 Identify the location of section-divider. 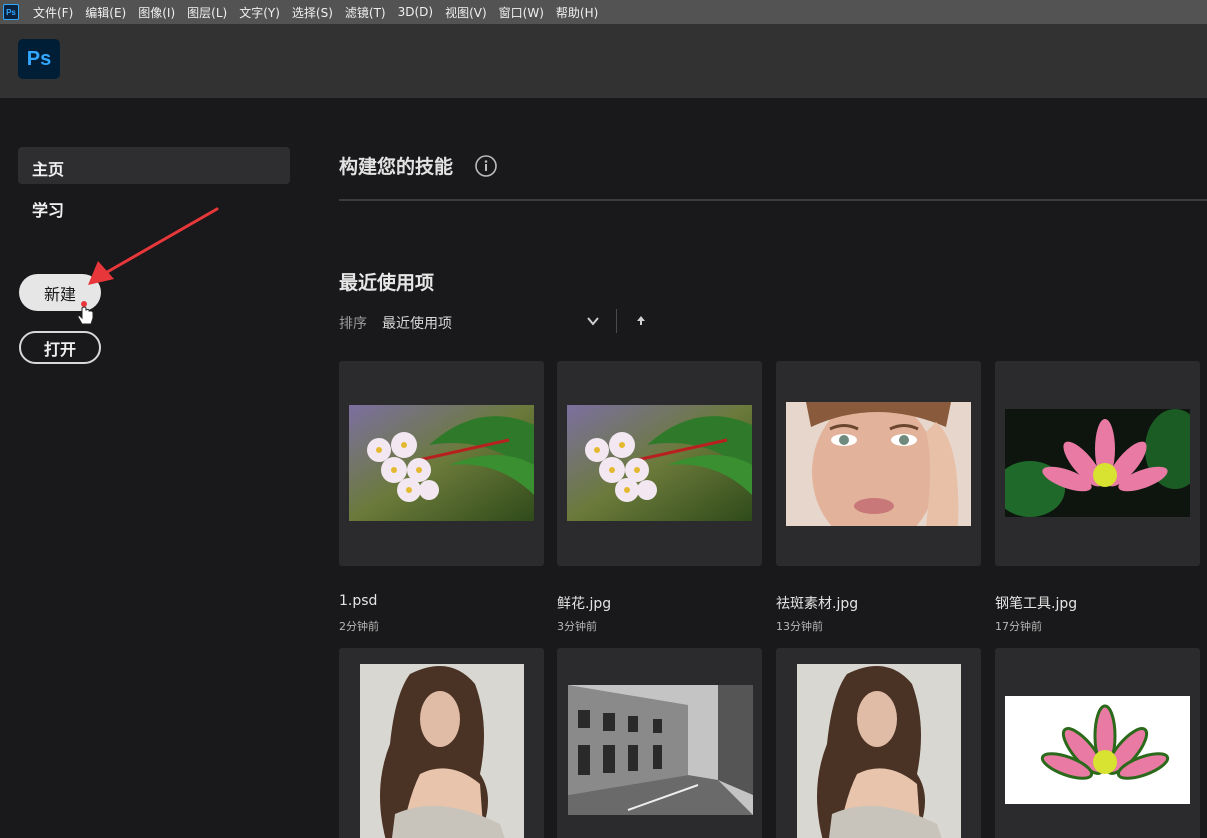
(773, 200).